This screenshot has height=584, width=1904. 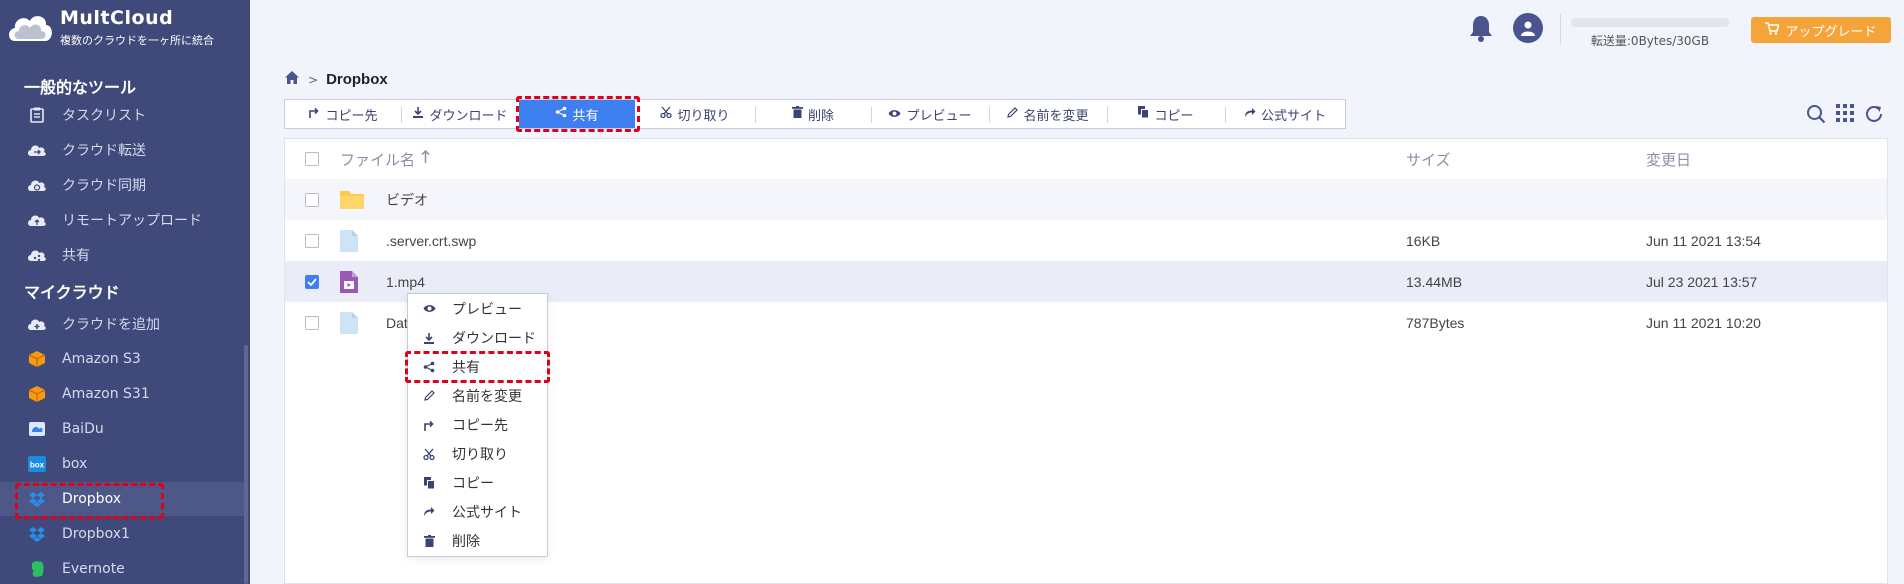 I want to click on table-header: ファイル名 サイズ 変更日, so click(x=1086, y=159).